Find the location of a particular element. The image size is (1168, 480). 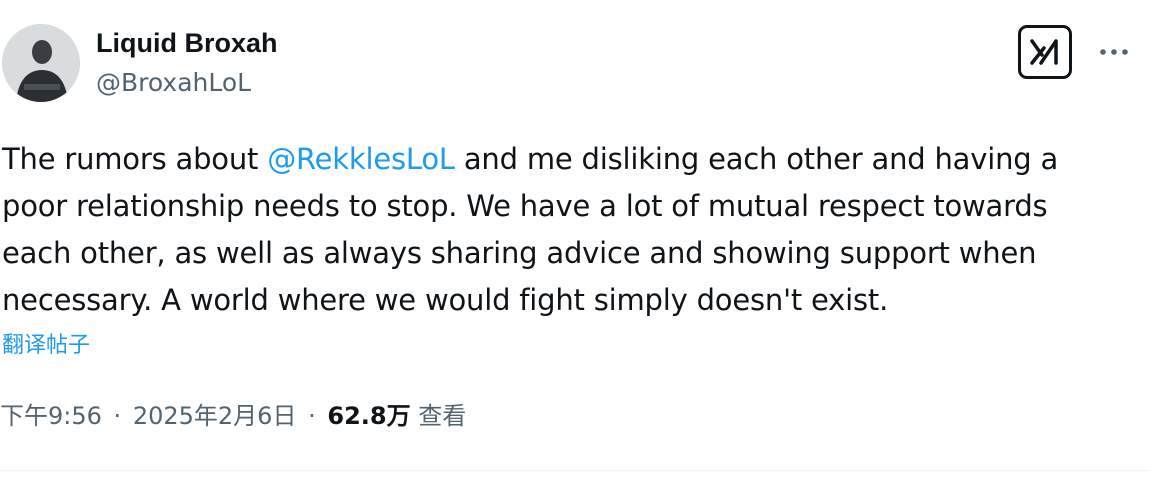

grok-button is located at coordinates (1045, 52).